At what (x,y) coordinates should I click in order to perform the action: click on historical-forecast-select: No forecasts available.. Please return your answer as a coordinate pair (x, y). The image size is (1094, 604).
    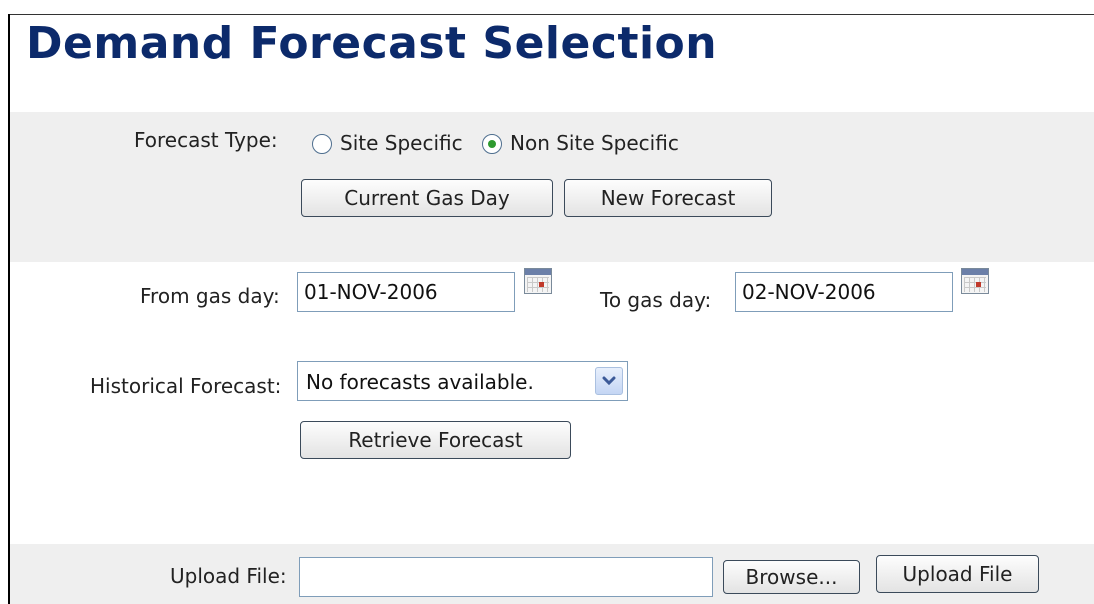
    Looking at the image, I should click on (462, 381).